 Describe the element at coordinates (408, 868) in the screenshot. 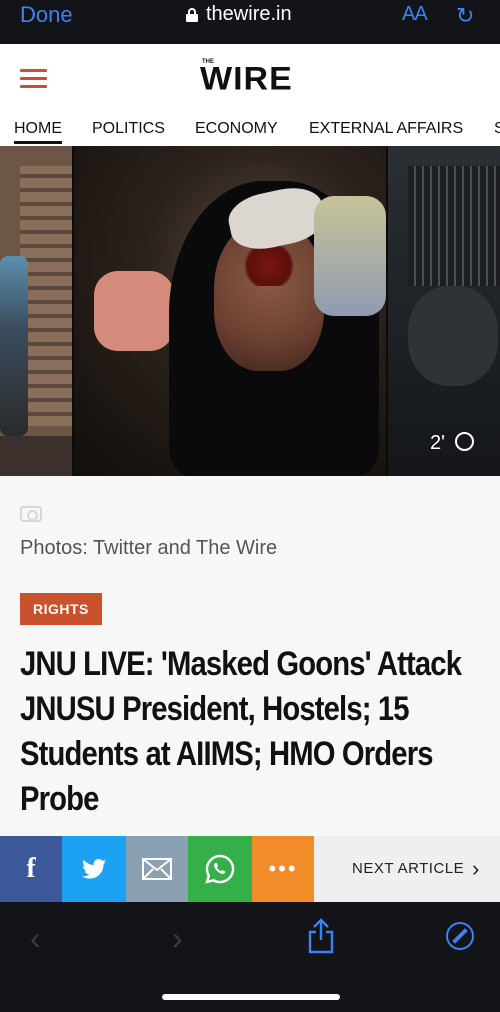

I see `next-article-link: NEXT ARTICLE` at that location.